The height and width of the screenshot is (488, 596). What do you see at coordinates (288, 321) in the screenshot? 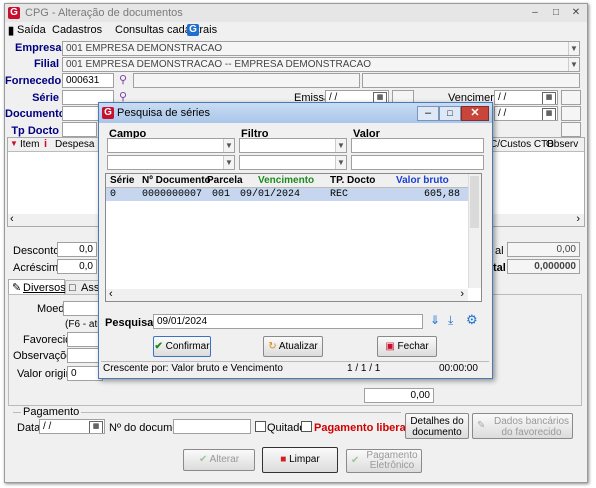
I see `pesquisa-input: 09/01/2024` at bounding box center [288, 321].